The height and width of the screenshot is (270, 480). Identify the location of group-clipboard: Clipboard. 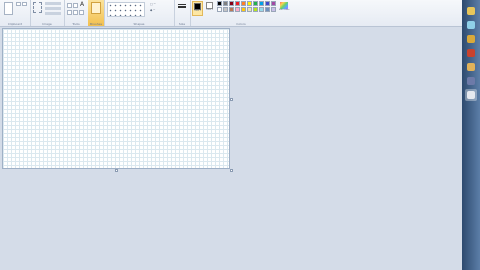
(15, 13).